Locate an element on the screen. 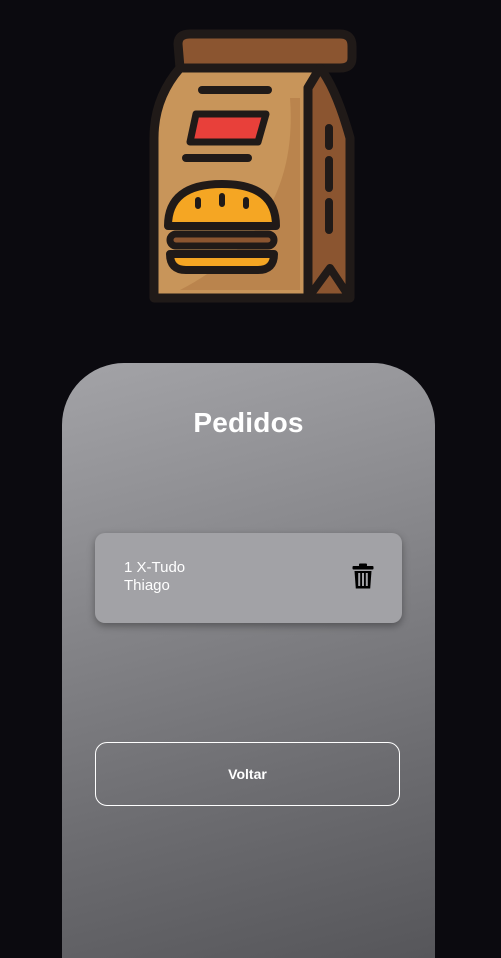 The height and width of the screenshot is (958, 501). order-item: 1 X-Tudo is located at coordinates (155, 567).